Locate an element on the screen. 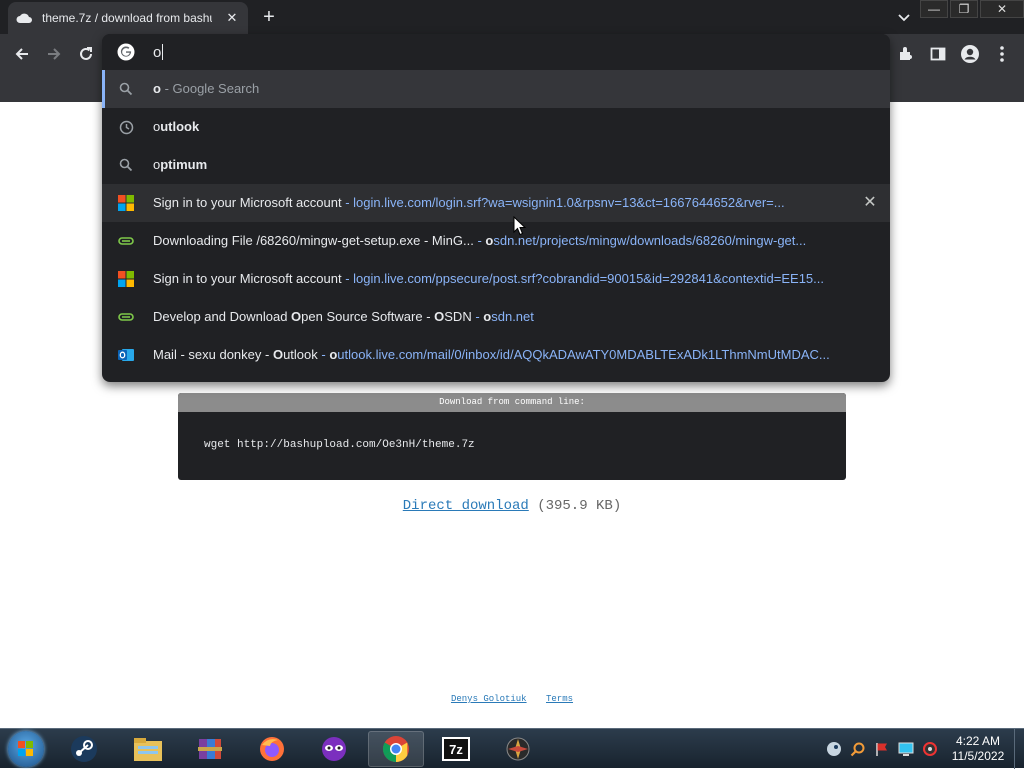 This screenshot has width=1024, height=769. volume-tray-icon is located at coordinates (930, 749).